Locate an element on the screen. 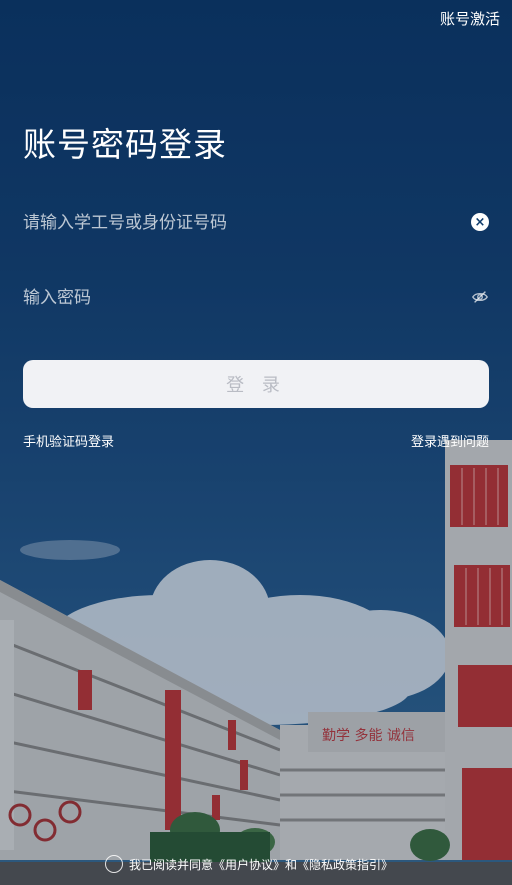 This screenshot has height=885, width=512. sms-login-link: 手机验证码登录 is located at coordinates (68, 440).